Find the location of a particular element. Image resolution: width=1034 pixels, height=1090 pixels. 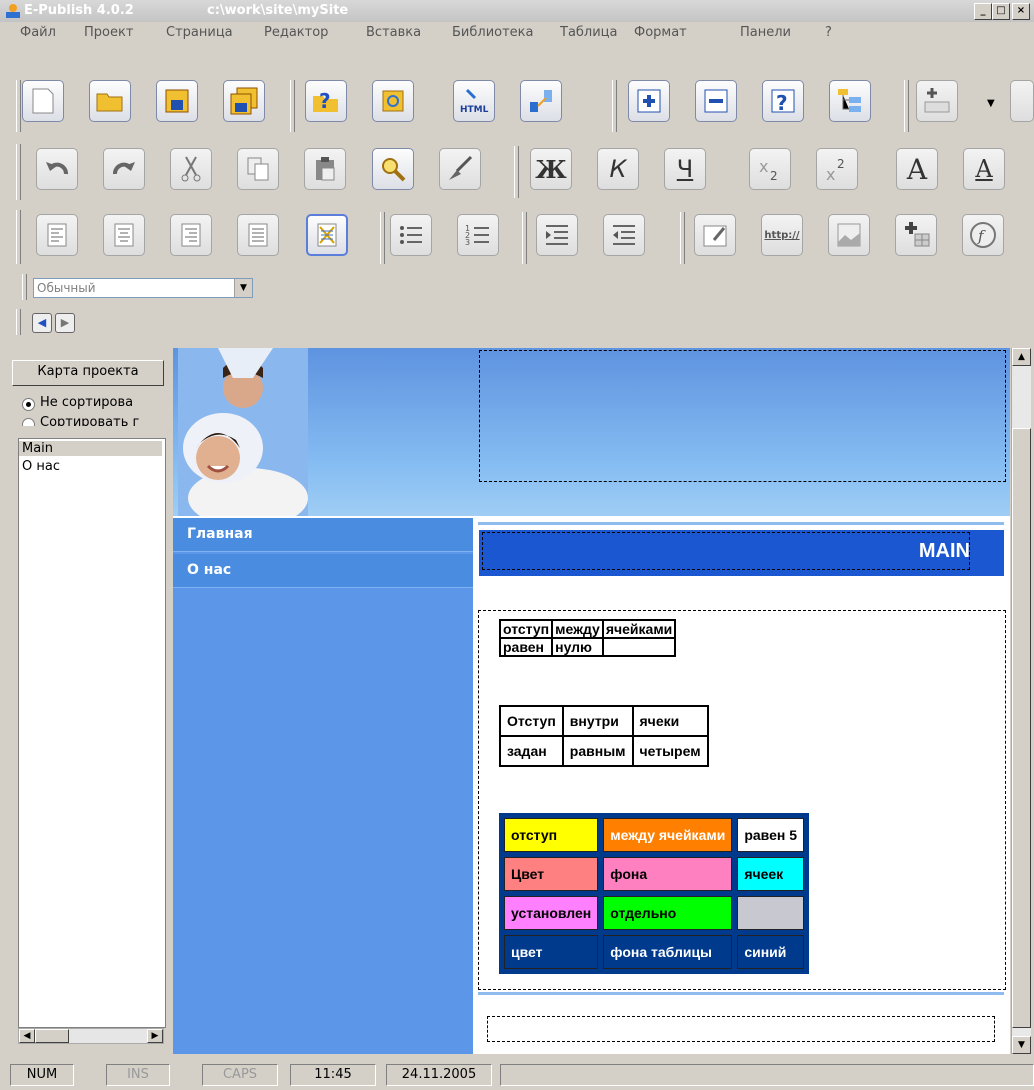

overflow-button is located at coordinates (1022, 101).